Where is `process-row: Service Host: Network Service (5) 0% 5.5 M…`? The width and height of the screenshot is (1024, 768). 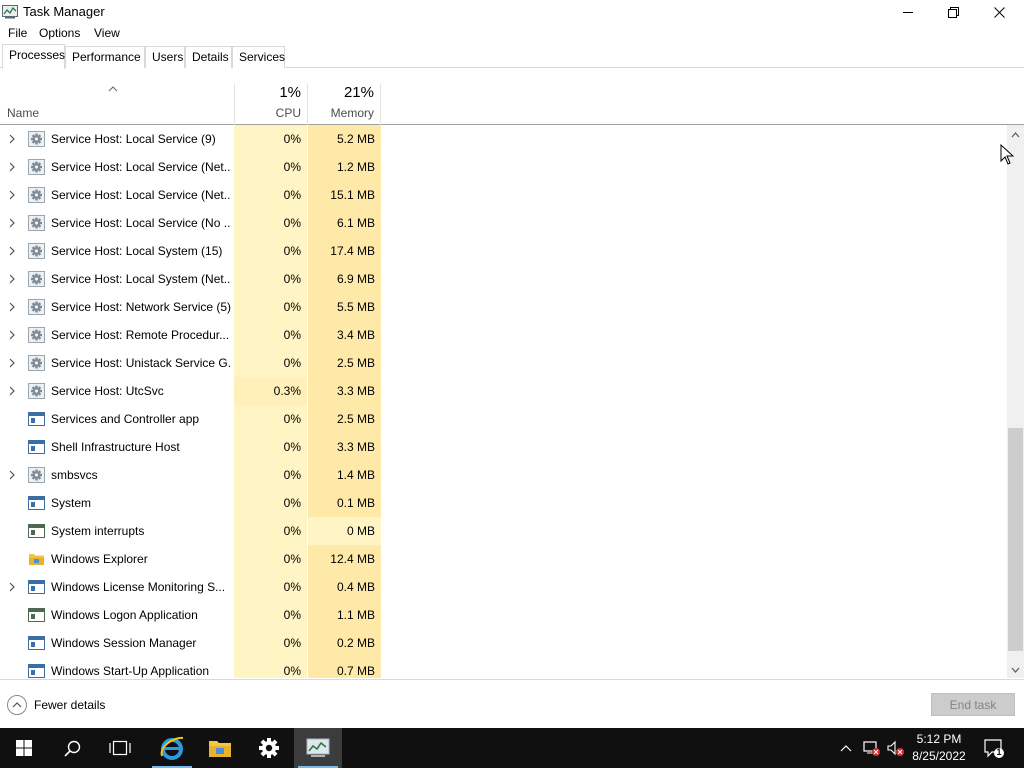
process-row: Service Host: Network Service (5) 0% 5.5 M… is located at coordinates (503, 307).